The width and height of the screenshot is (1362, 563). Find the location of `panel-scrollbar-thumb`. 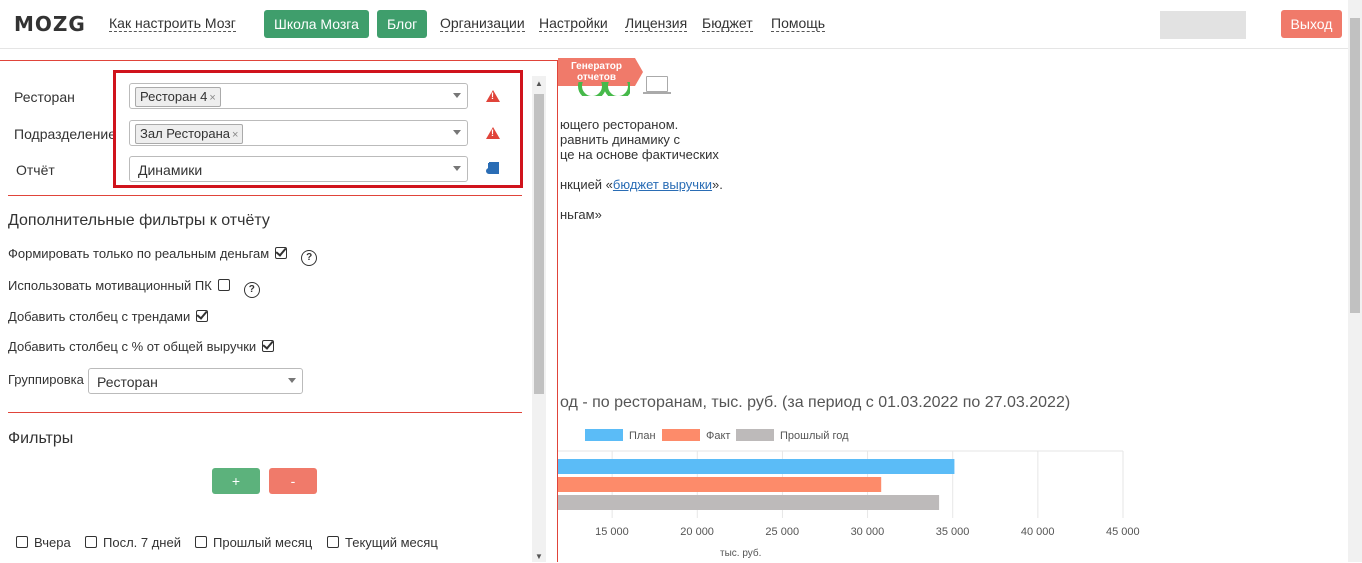

panel-scrollbar-thumb is located at coordinates (539, 244).